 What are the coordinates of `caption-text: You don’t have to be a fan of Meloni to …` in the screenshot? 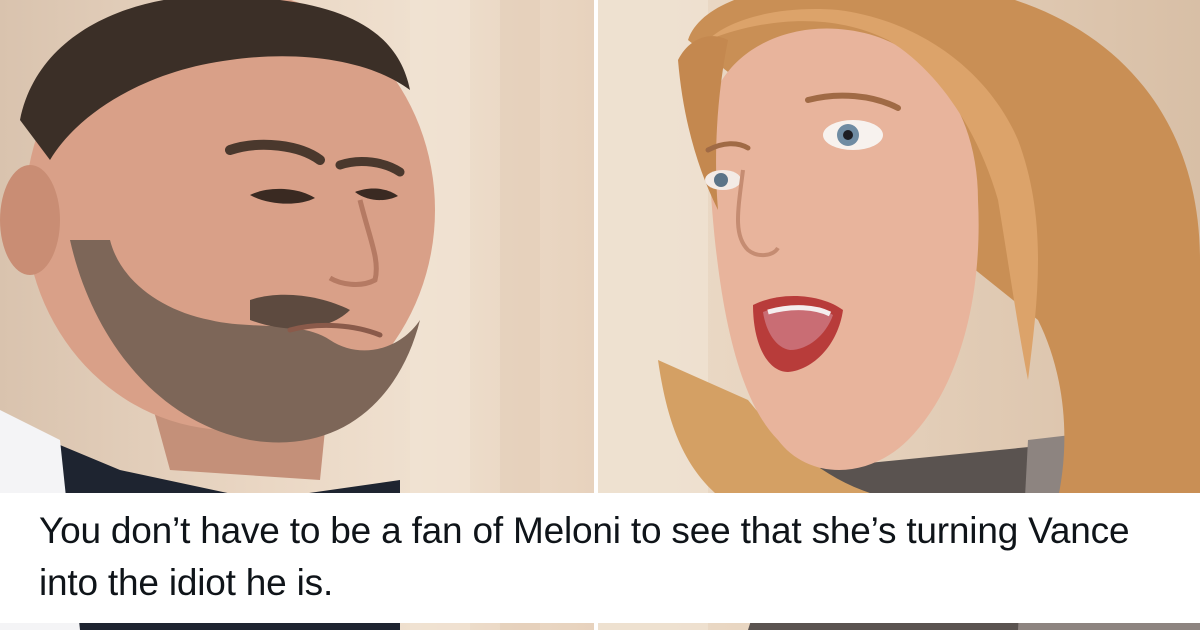 It's located at (584, 556).